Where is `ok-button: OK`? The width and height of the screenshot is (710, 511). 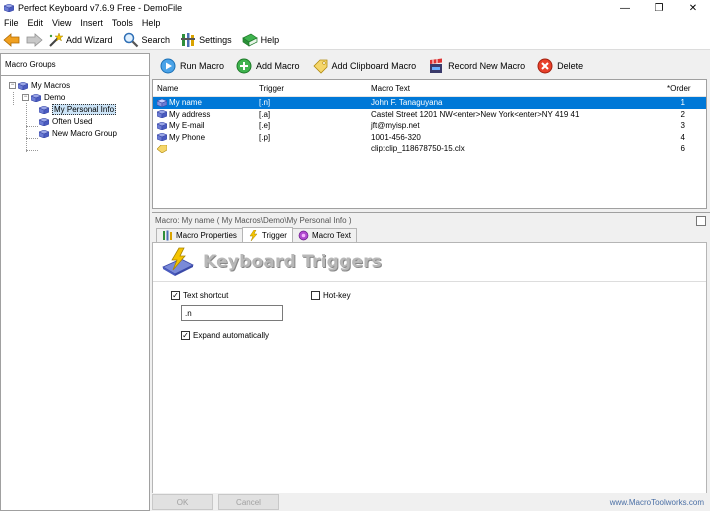 ok-button: OK is located at coordinates (182, 502).